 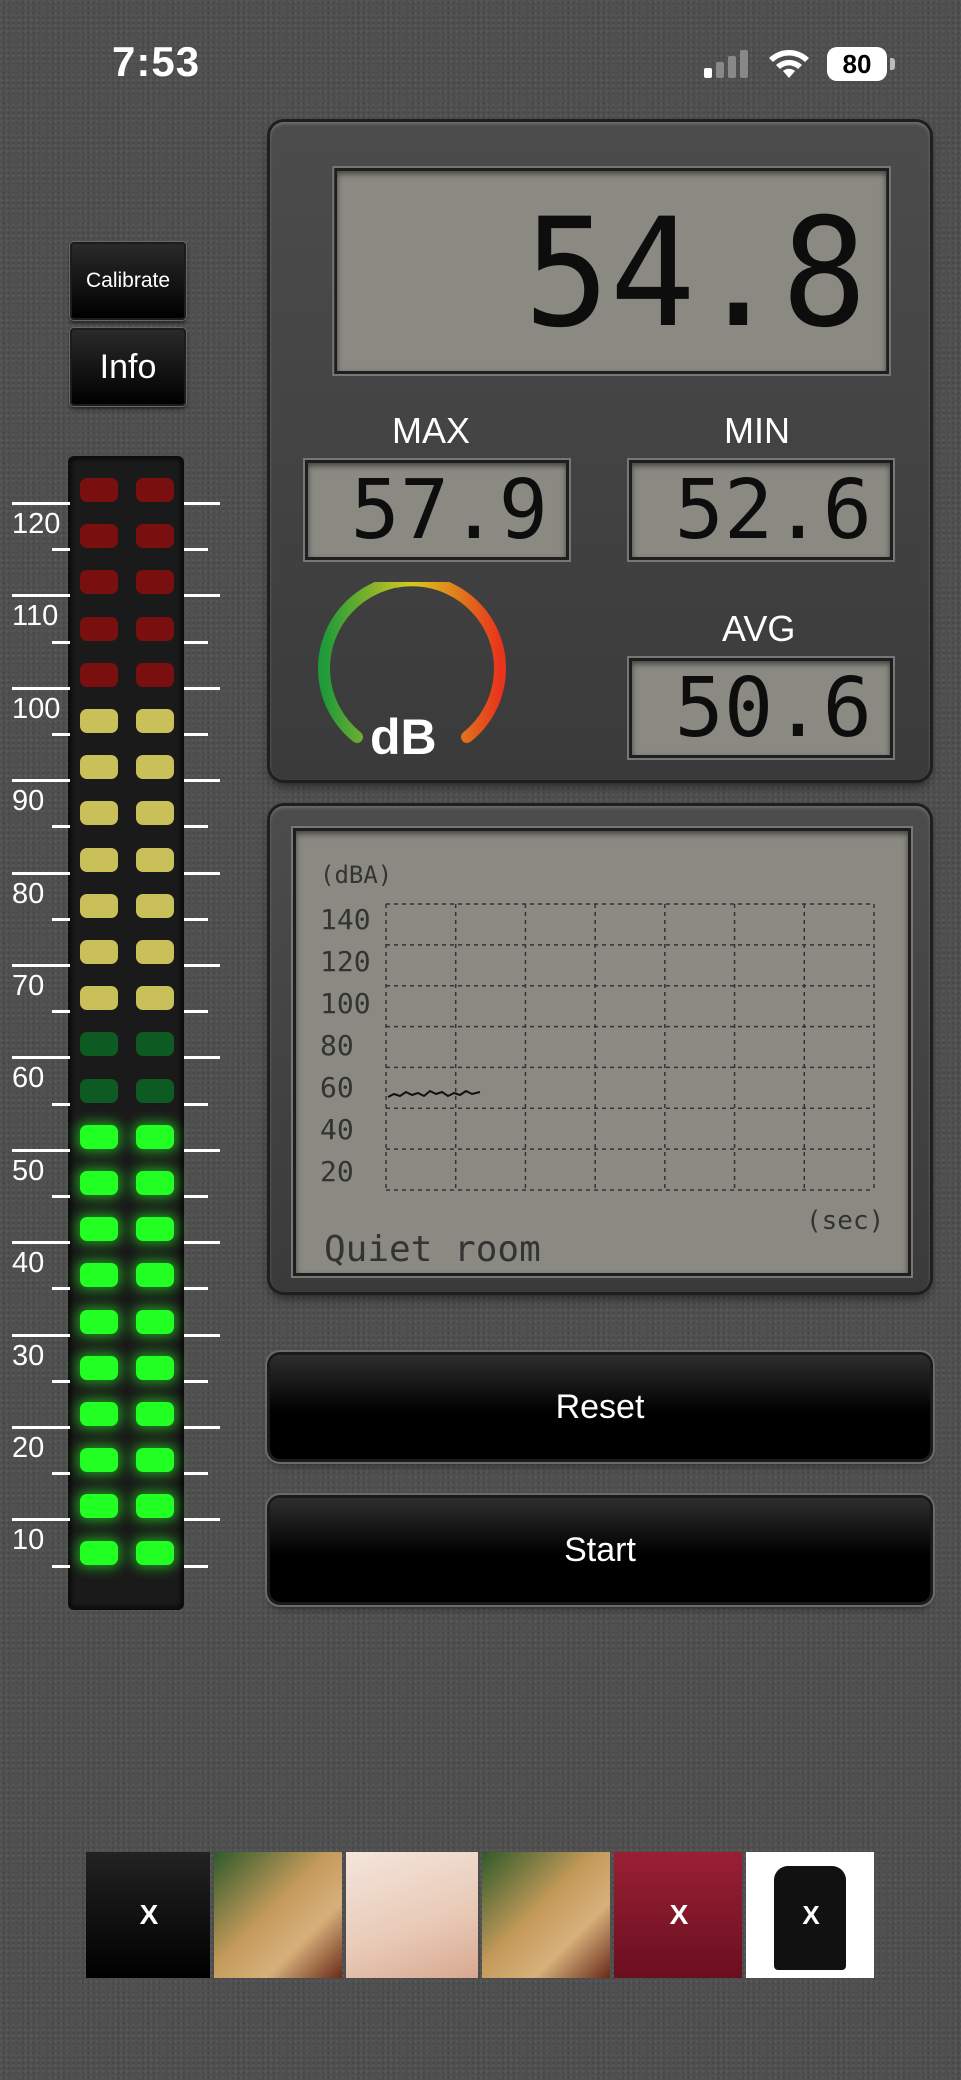 I want to click on graph-unit-label: (dBA), so click(x=356, y=875).